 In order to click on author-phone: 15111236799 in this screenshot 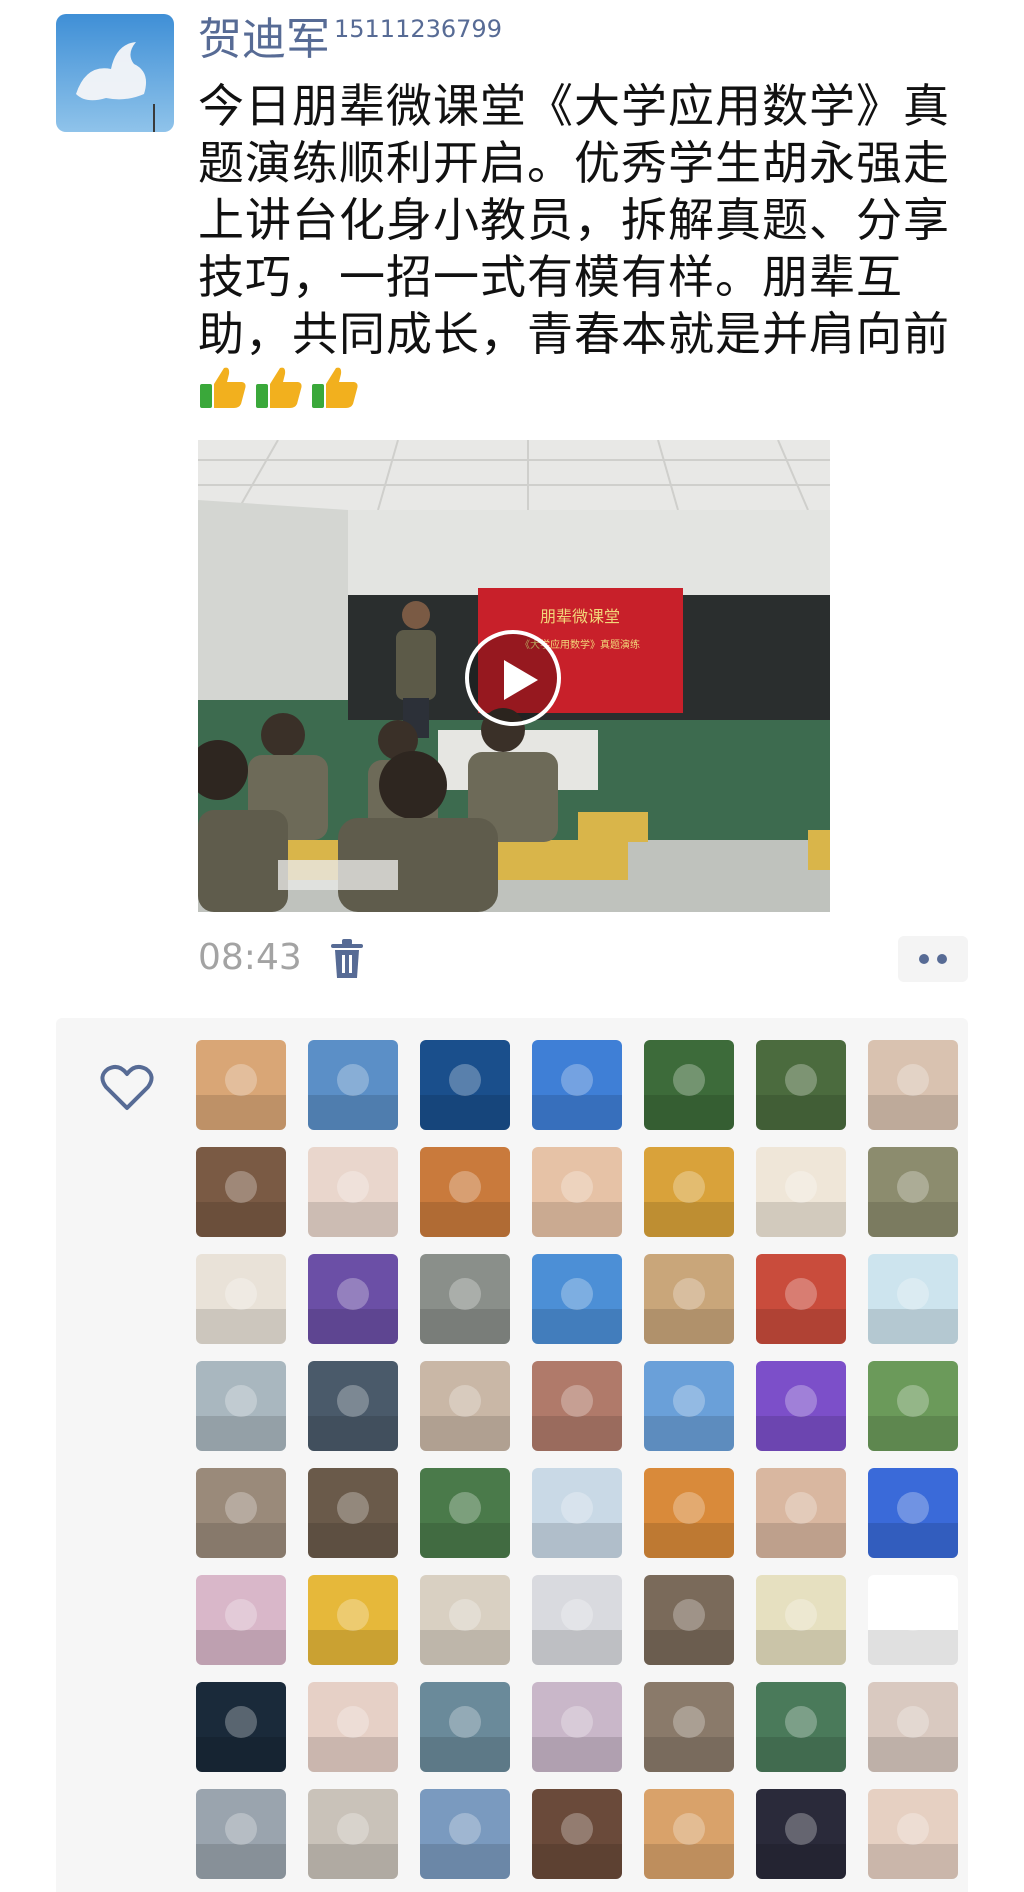, I will do `click(418, 29)`.